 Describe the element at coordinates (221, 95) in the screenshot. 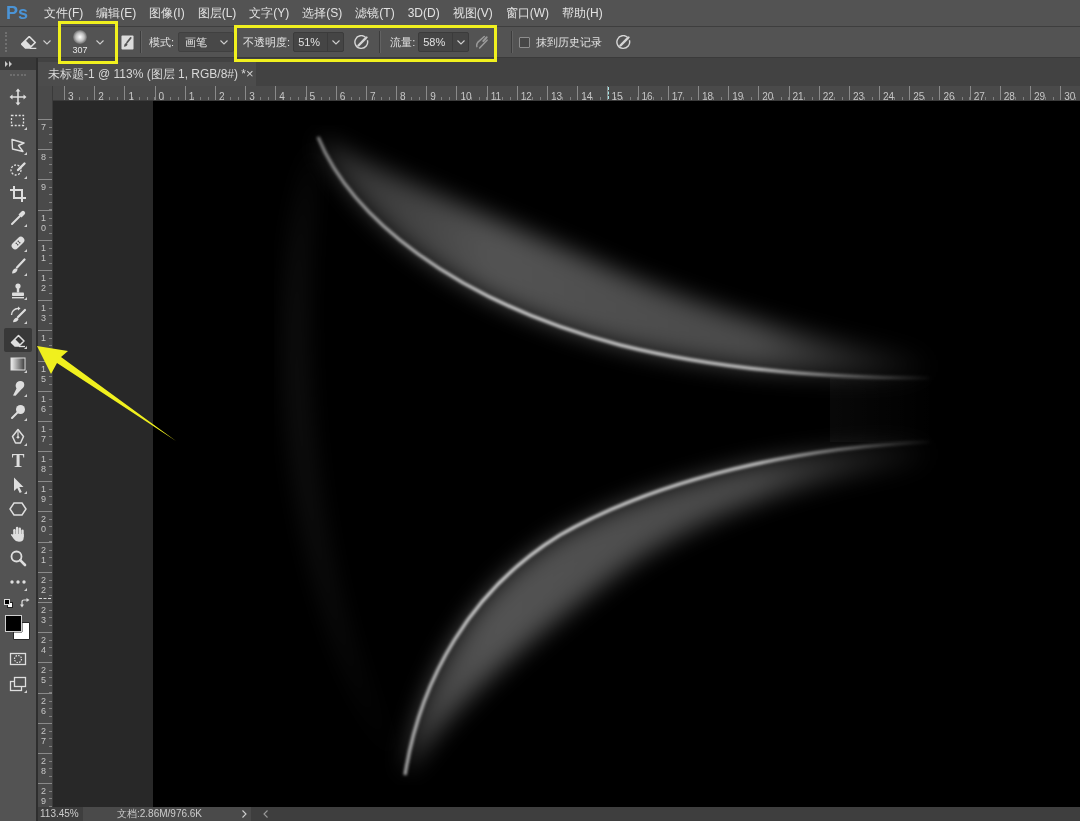

I see `ruler-label: 2` at that location.